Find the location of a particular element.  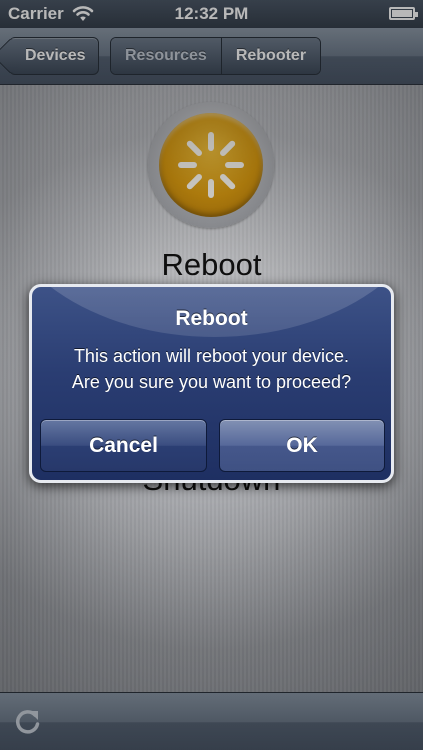

segment-resources: Resources is located at coordinates (166, 56).